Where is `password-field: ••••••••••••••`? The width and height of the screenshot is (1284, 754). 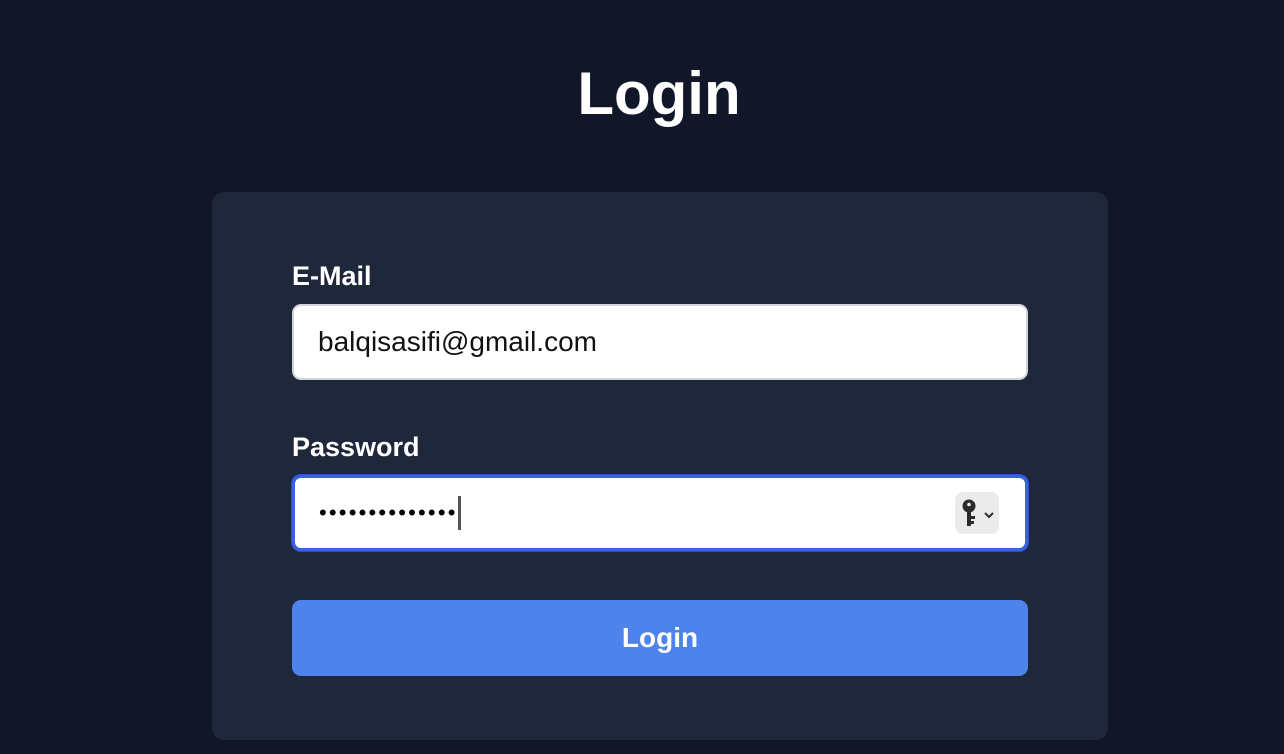
password-field: •••••••••••••• is located at coordinates (660, 513).